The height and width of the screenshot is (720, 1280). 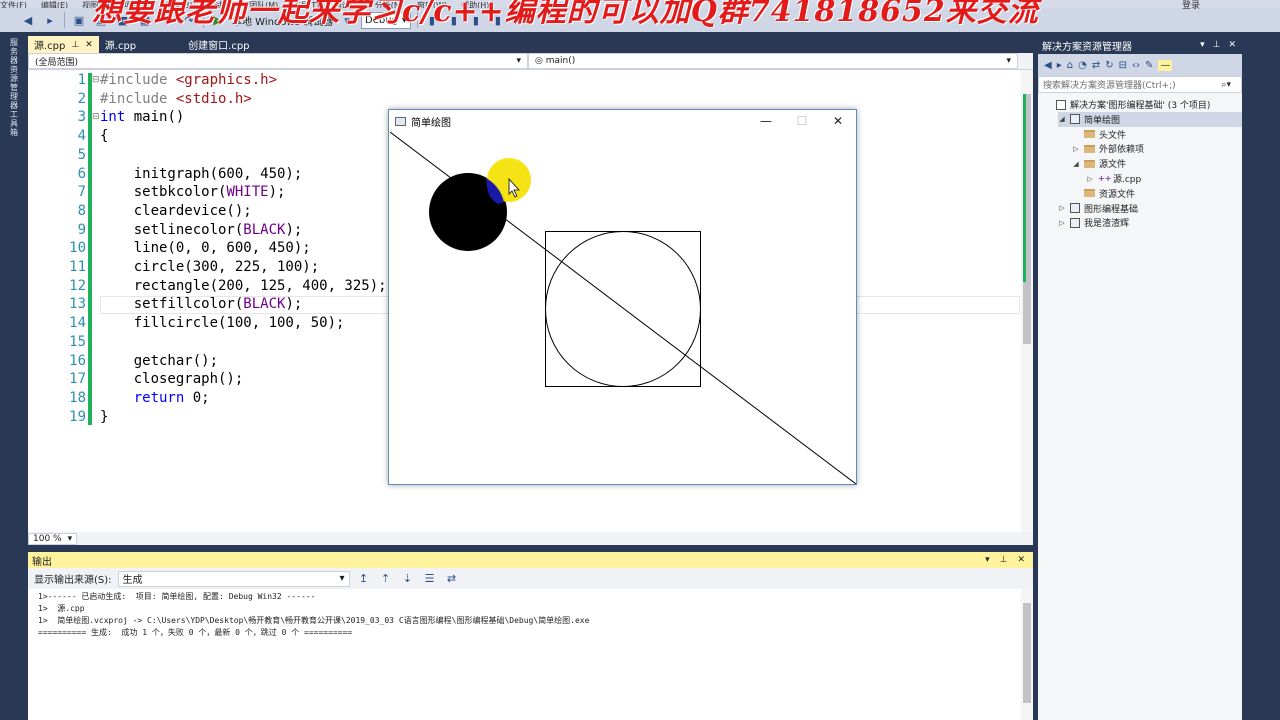 I want to click on member-select: ◎ main() ▾, so click(x=773, y=61).